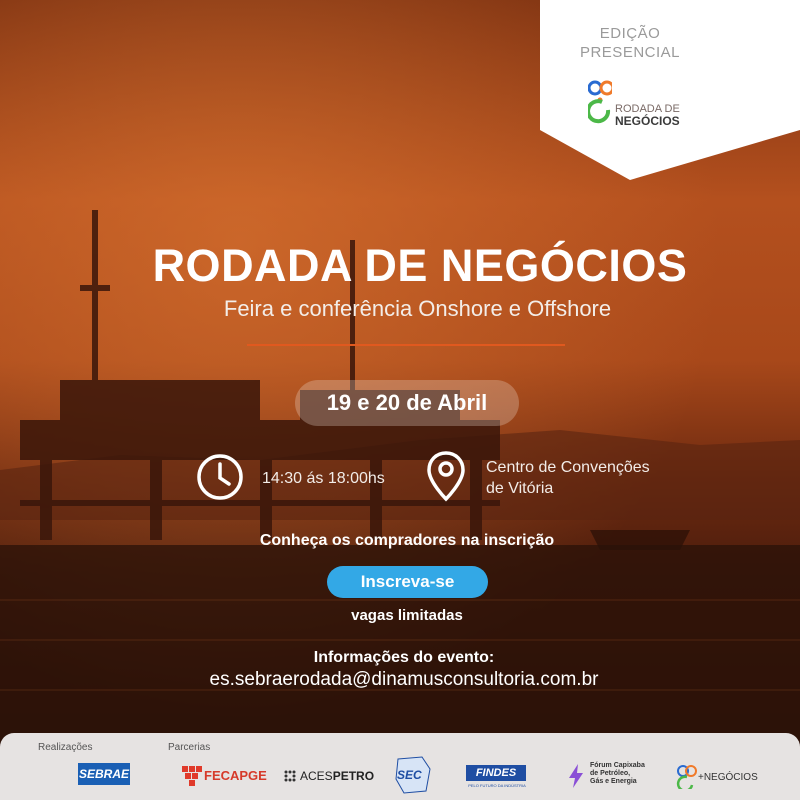  What do you see at coordinates (407, 403) in the screenshot?
I see `event-date-badge: 19 e 20 de Abril` at bounding box center [407, 403].